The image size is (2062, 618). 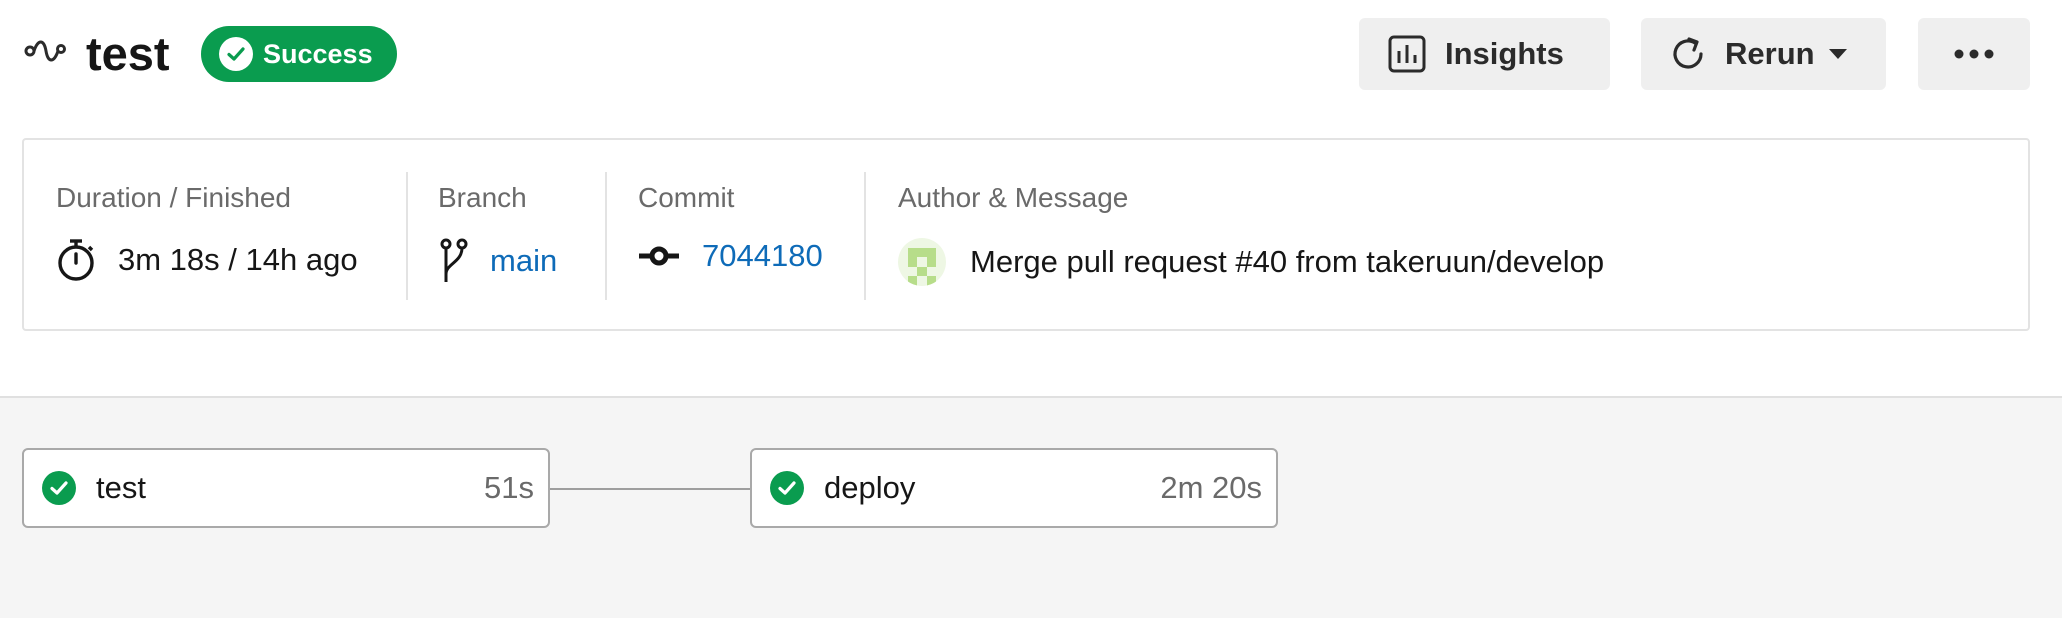 What do you see at coordinates (238, 259) in the screenshot?
I see `duration-text: 3m 18s / 14h ago` at bounding box center [238, 259].